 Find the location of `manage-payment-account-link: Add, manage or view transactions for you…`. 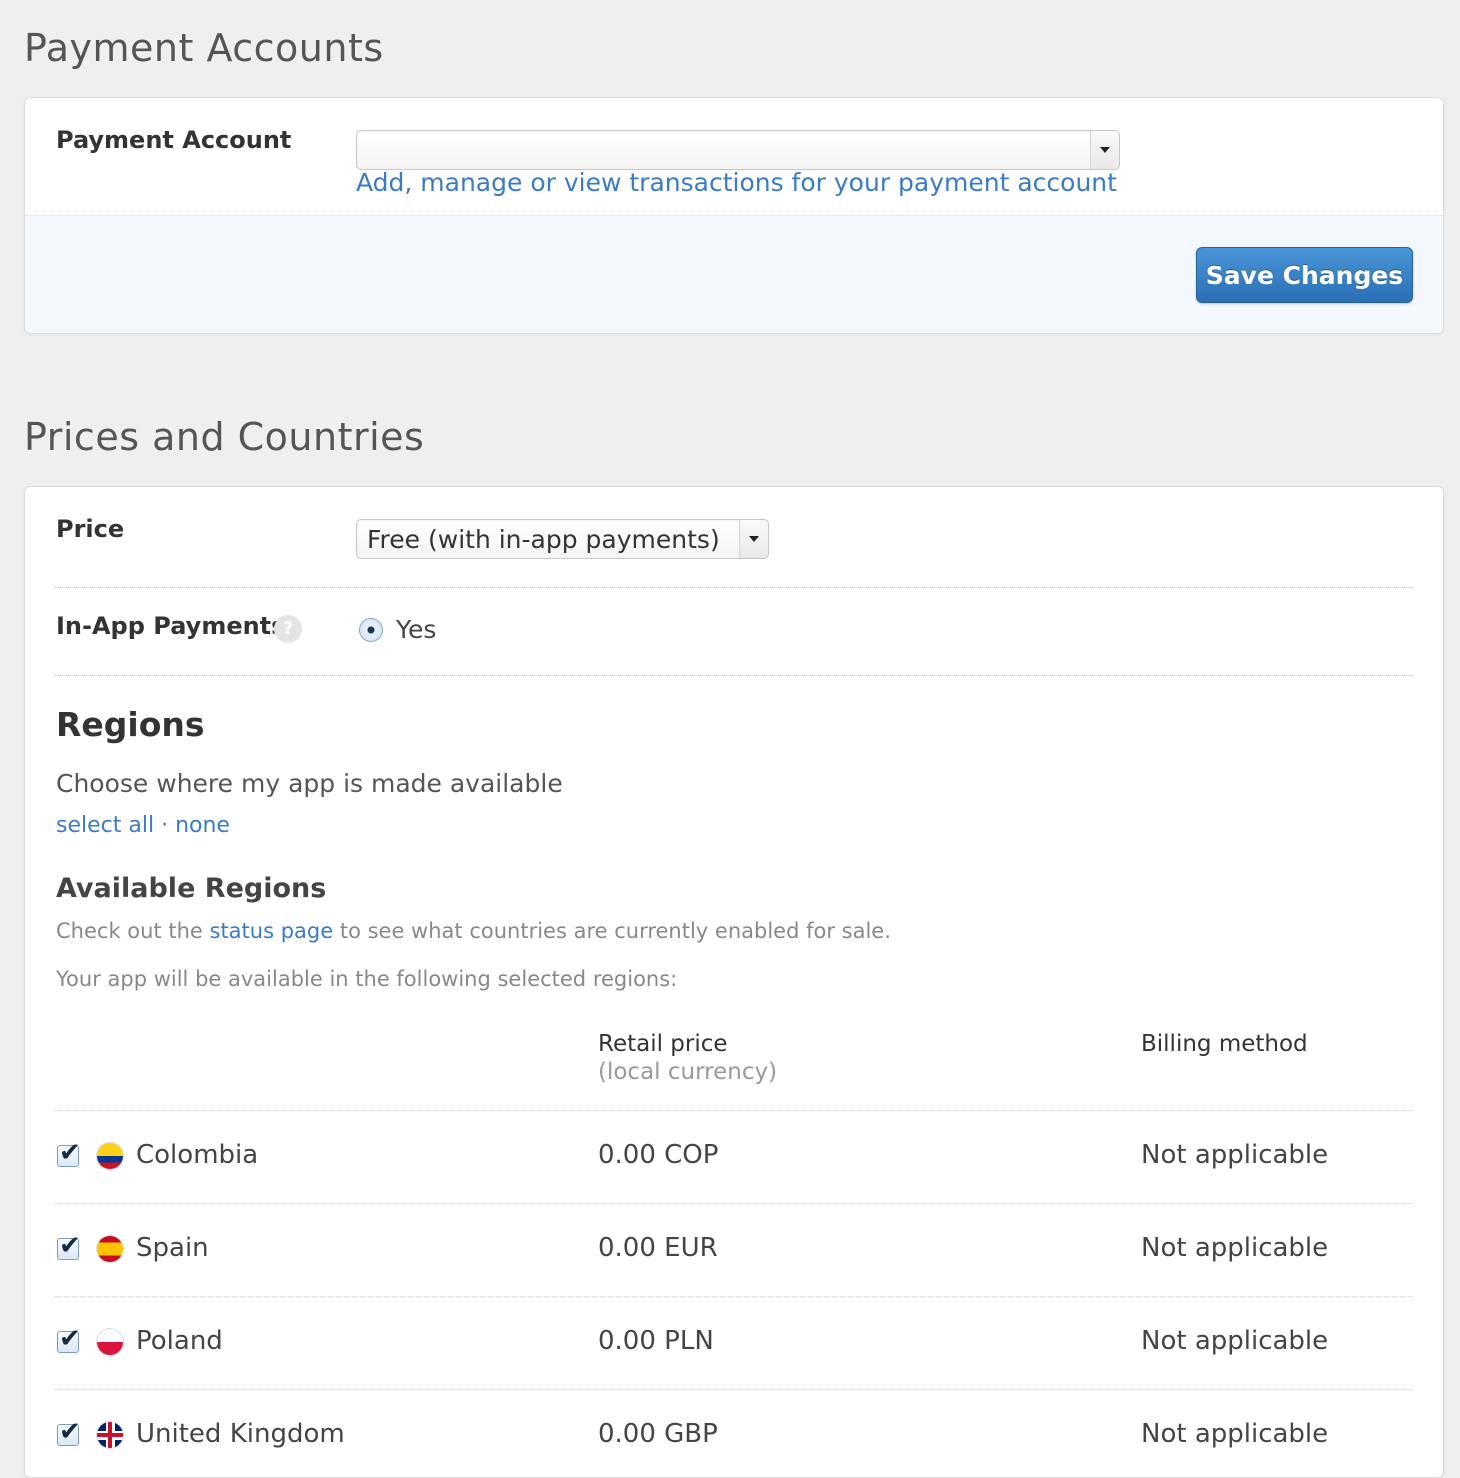

manage-payment-account-link: Add, manage or view transactions for you… is located at coordinates (736, 182).